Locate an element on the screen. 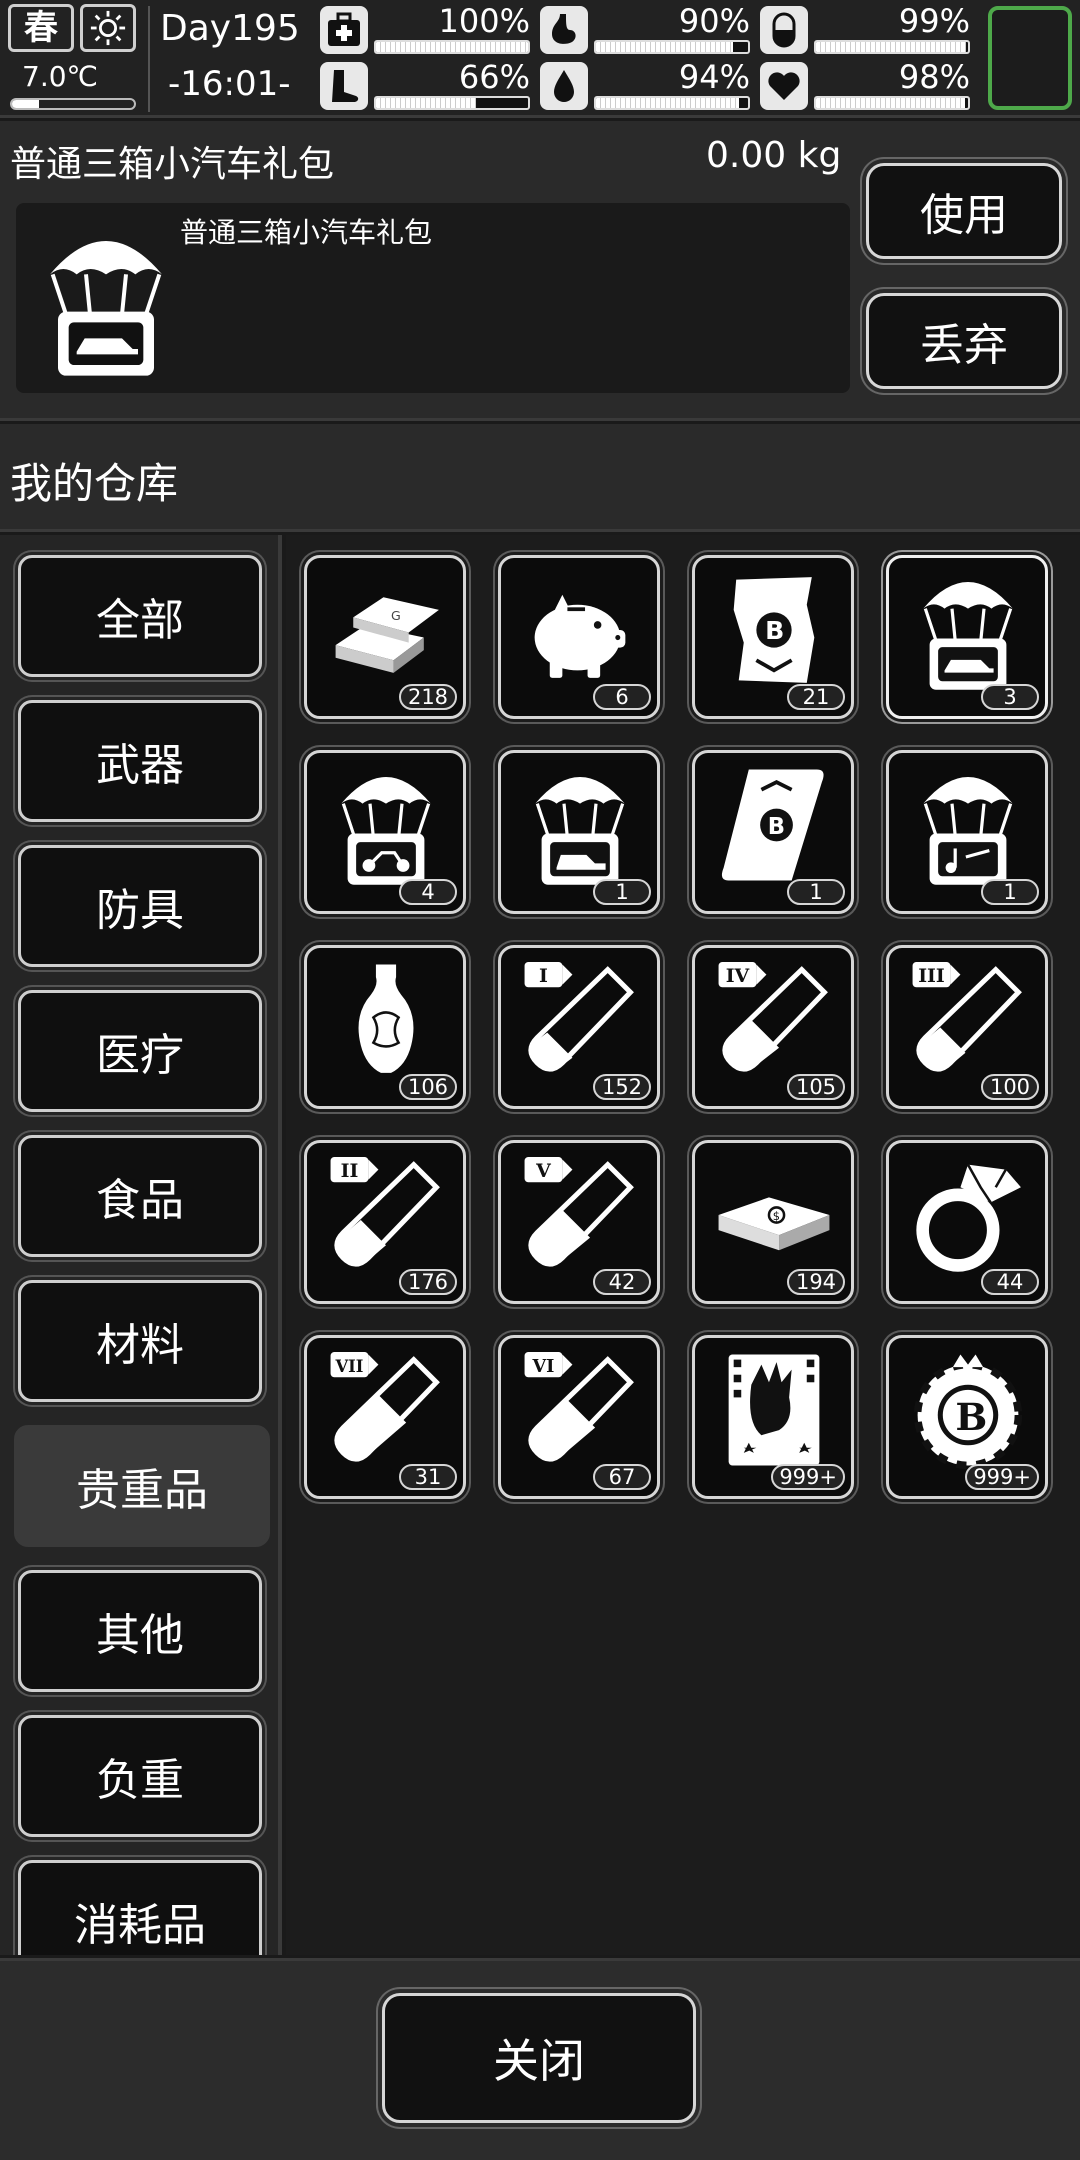 Image resolution: width=1080 pixels, height=2160 pixels. first-aid-icon is located at coordinates (344, 30).